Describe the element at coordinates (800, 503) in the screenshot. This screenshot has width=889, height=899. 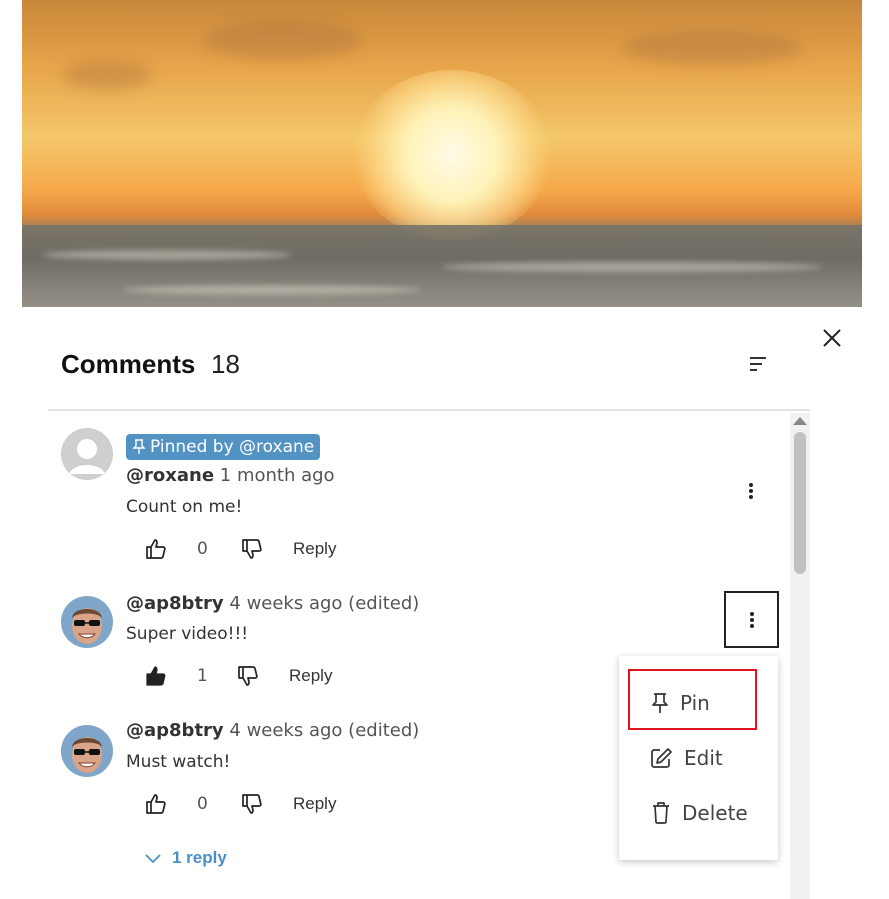
I see `scrollbar-thumb` at that location.